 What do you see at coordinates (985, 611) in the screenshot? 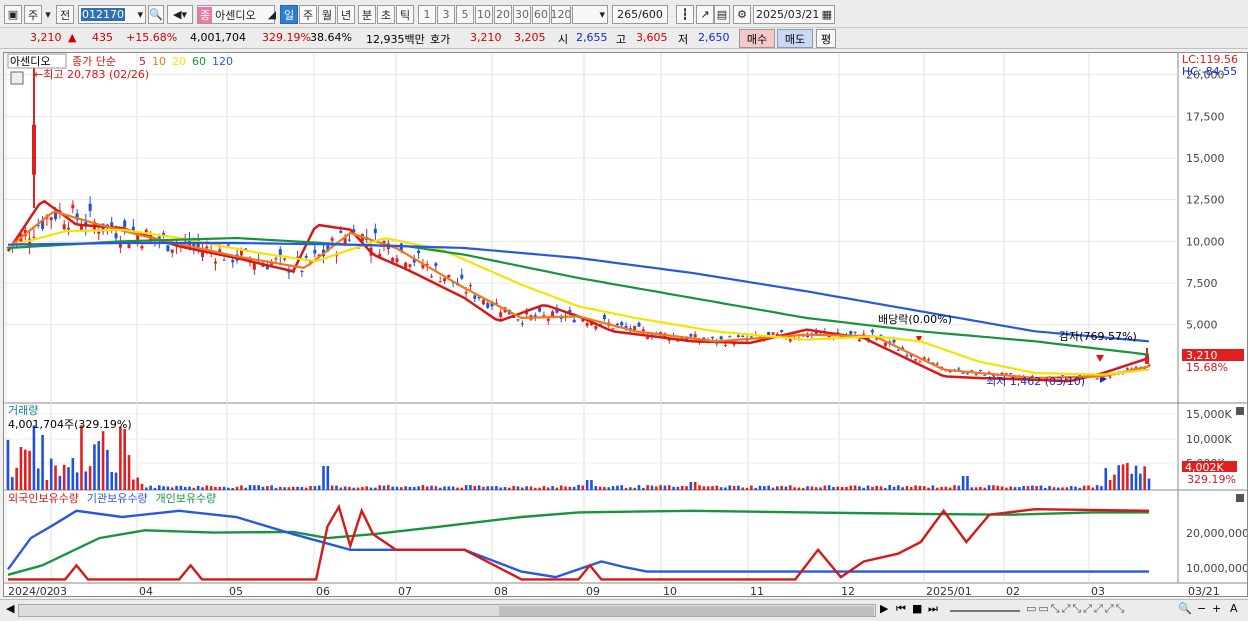
I see `zoom-slider` at bounding box center [985, 611].